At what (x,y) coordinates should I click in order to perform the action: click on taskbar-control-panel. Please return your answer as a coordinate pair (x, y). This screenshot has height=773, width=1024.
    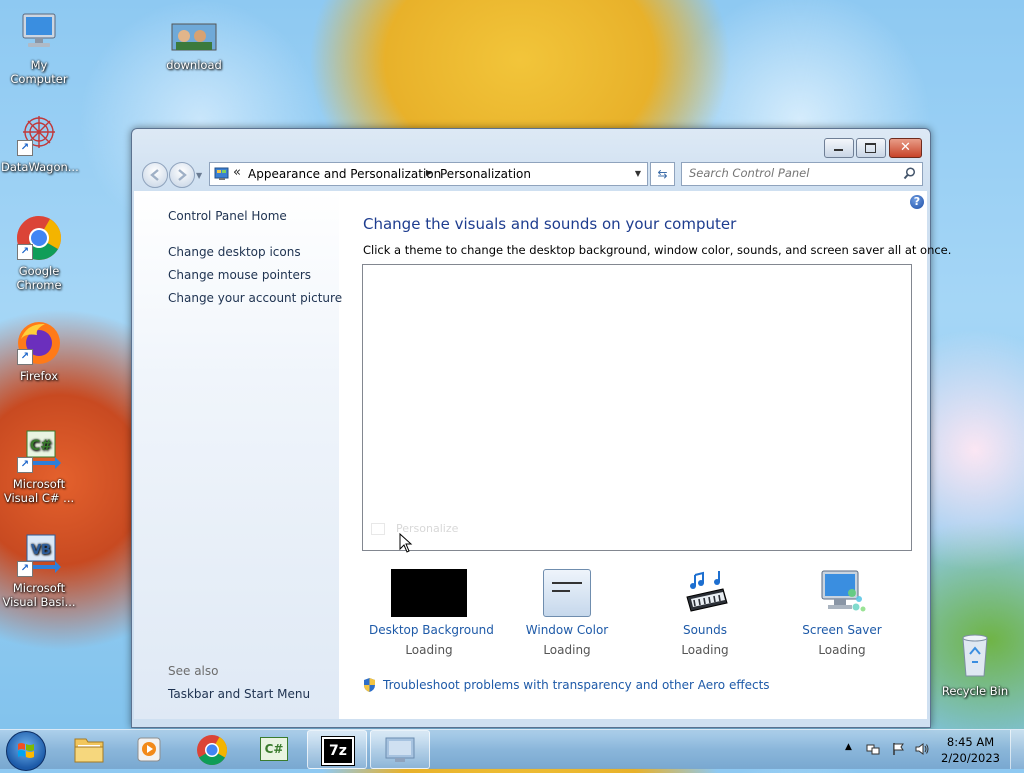
    Looking at the image, I should click on (400, 749).